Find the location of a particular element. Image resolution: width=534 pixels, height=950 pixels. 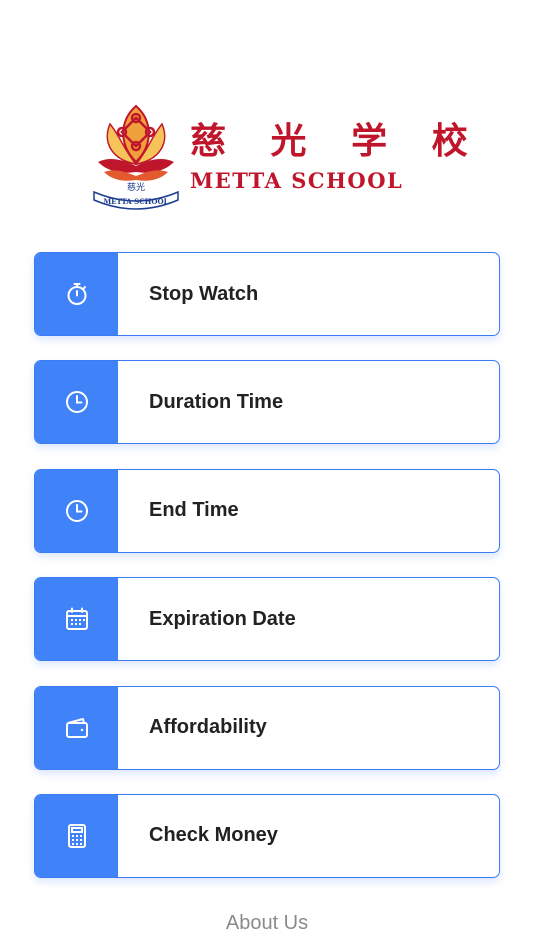

expiration-date-button: Expiration Date is located at coordinates (267, 619).